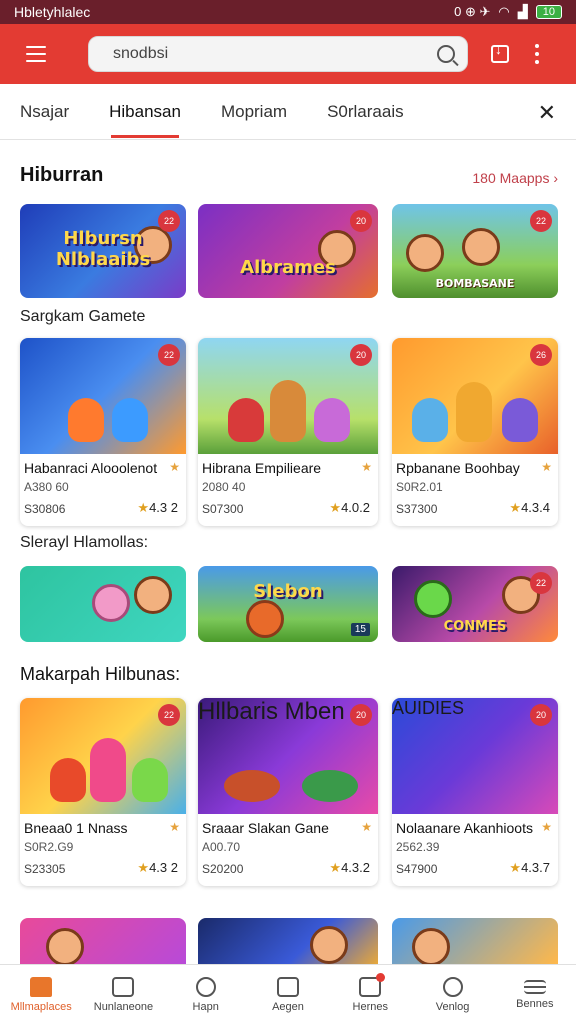  I want to click on game-price: S20200, so click(223, 869).